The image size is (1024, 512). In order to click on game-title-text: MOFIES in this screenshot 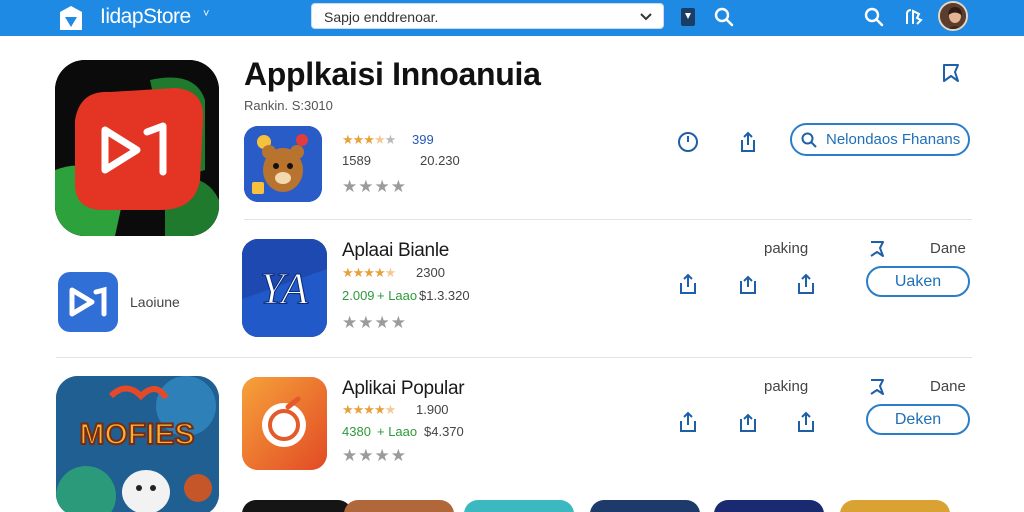, I will do `click(136, 434)`.